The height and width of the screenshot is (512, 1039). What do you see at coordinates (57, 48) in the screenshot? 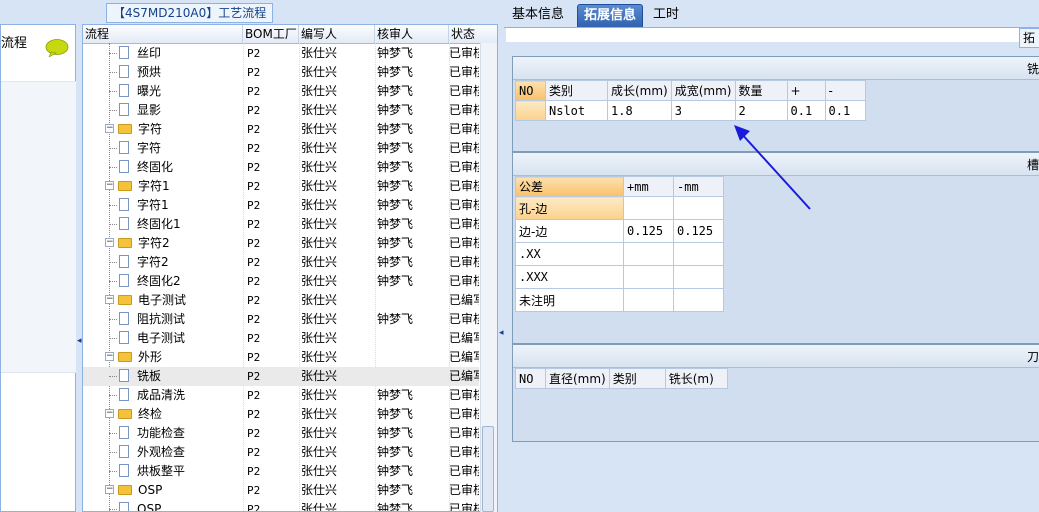
I see `chat-bubble-icon` at bounding box center [57, 48].